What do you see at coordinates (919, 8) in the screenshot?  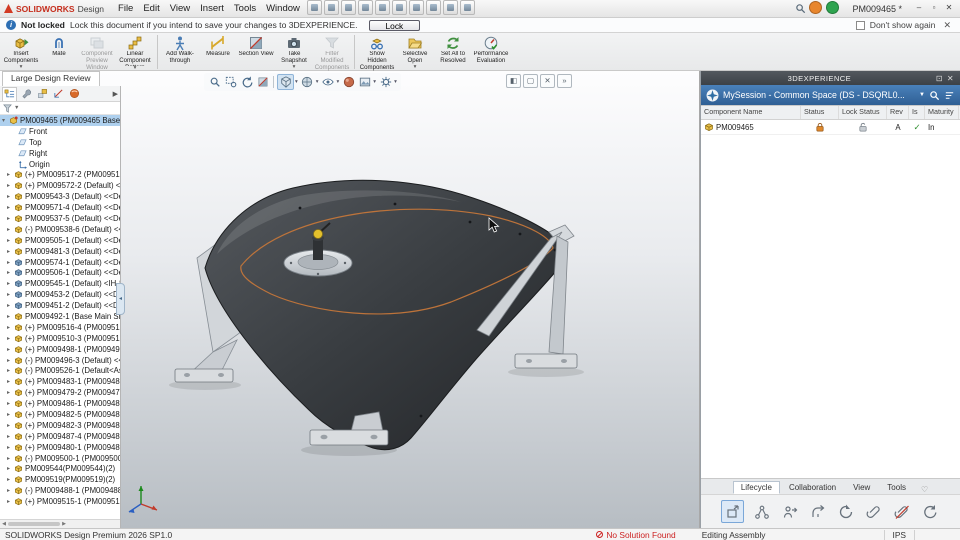 I see `minimize-button: –` at bounding box center [919, 8].